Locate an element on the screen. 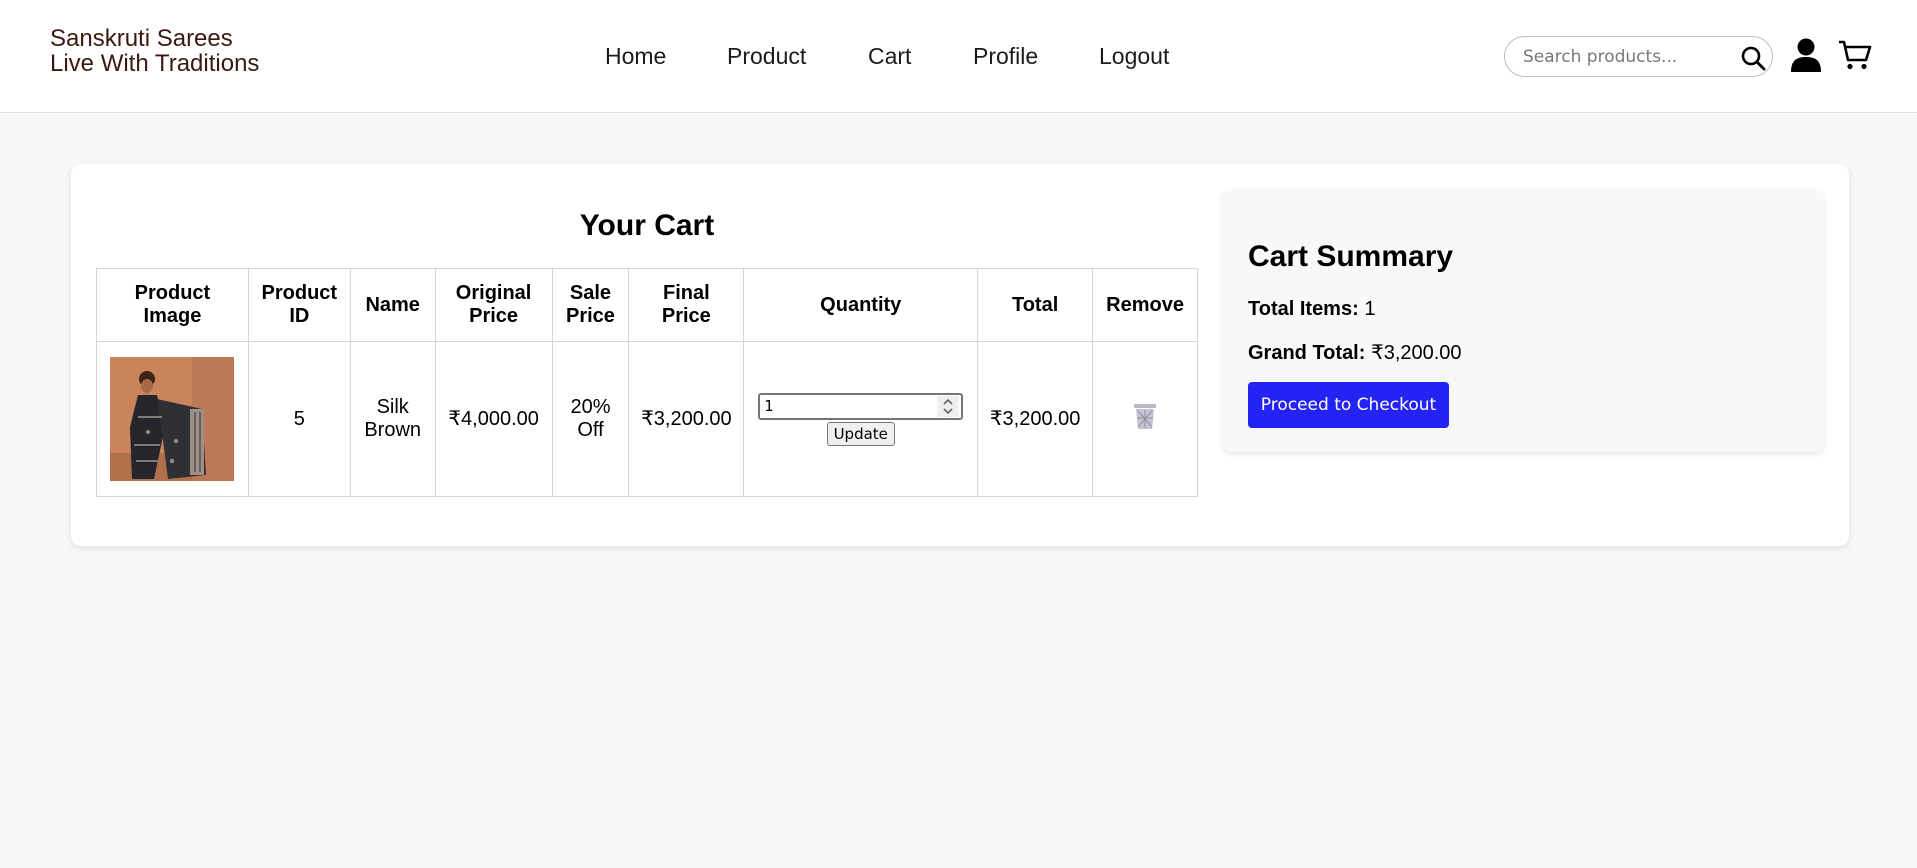 The height and width of the screenshot is (868, 1917). grand-total-line: Grand Total: ₹3,200.00 is located at coordinates (1355, 352).